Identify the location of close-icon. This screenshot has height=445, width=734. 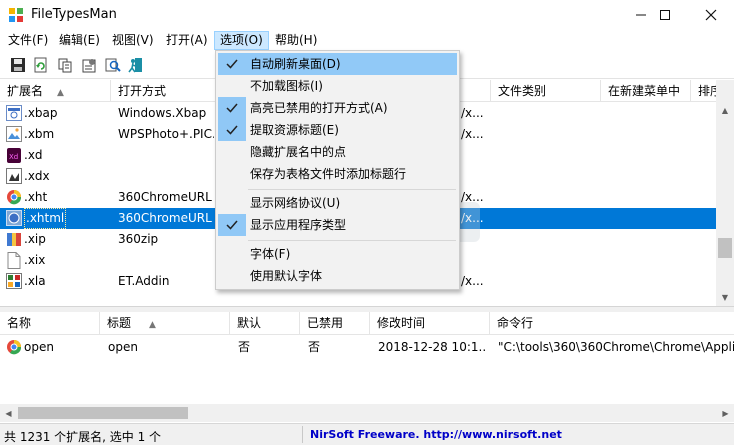
(711, 15).